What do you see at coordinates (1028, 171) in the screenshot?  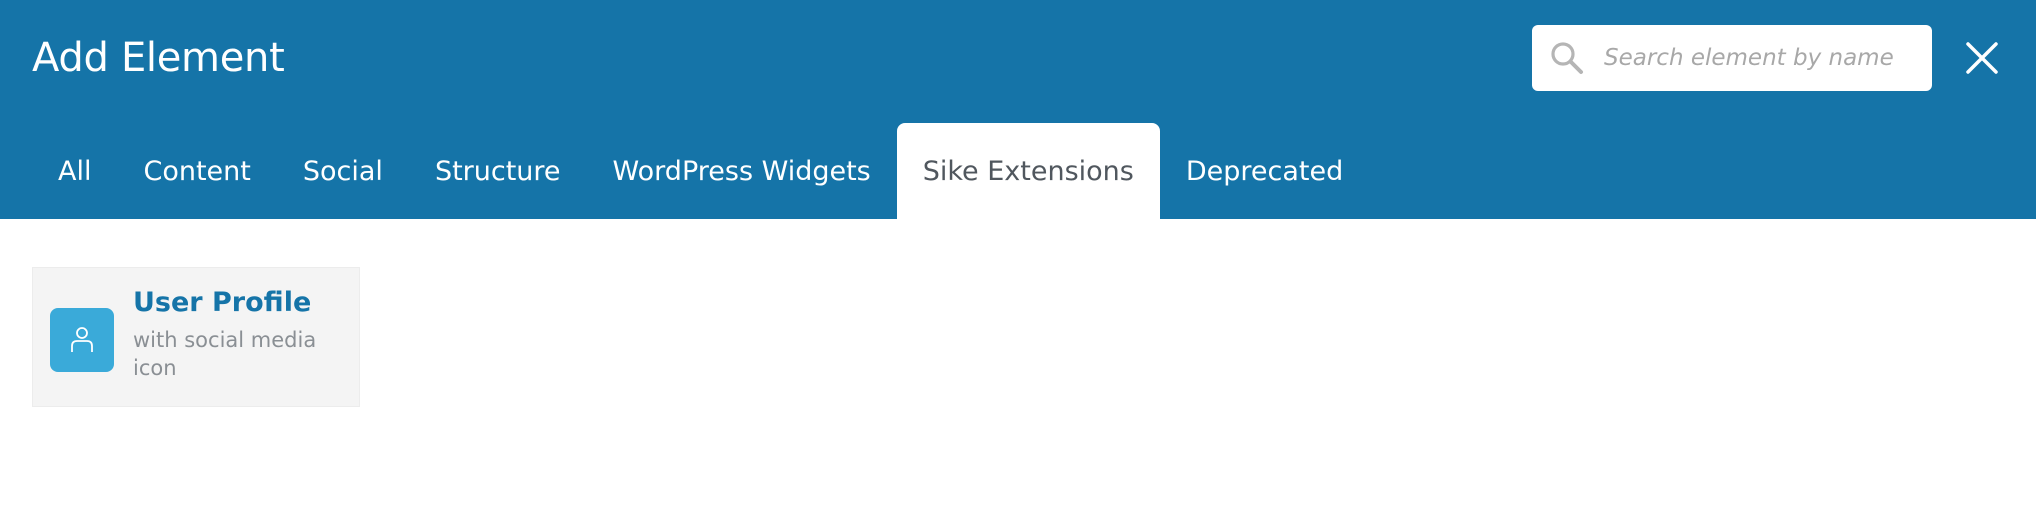 I see `tab-sike-extensions: Sike Extensions` at bounding box center [1028, 171].